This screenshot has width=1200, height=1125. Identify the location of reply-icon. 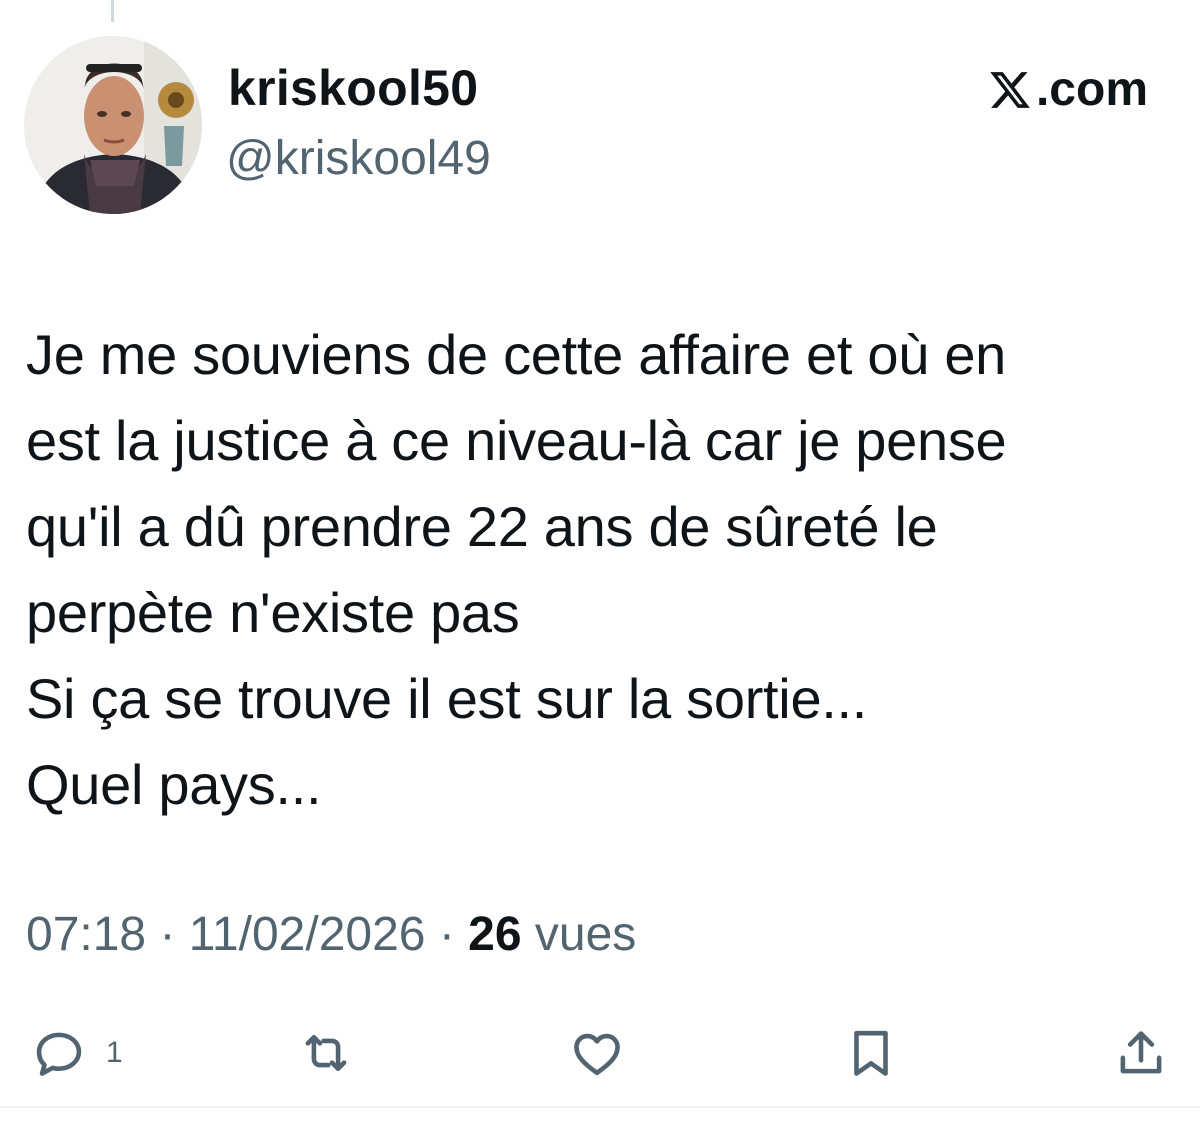
(59, 1053).